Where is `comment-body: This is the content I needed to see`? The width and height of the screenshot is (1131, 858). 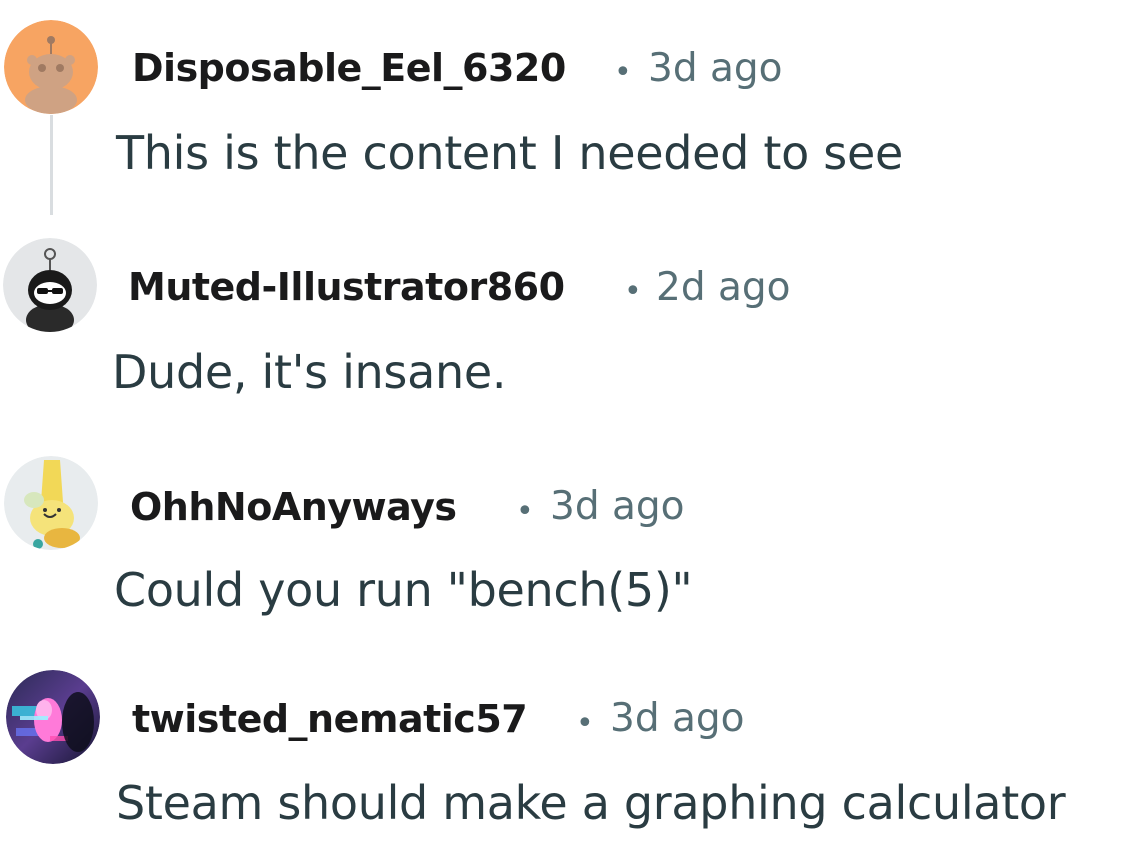 comment-body: This is the content I needed to see is located at coordinates (509, 153).